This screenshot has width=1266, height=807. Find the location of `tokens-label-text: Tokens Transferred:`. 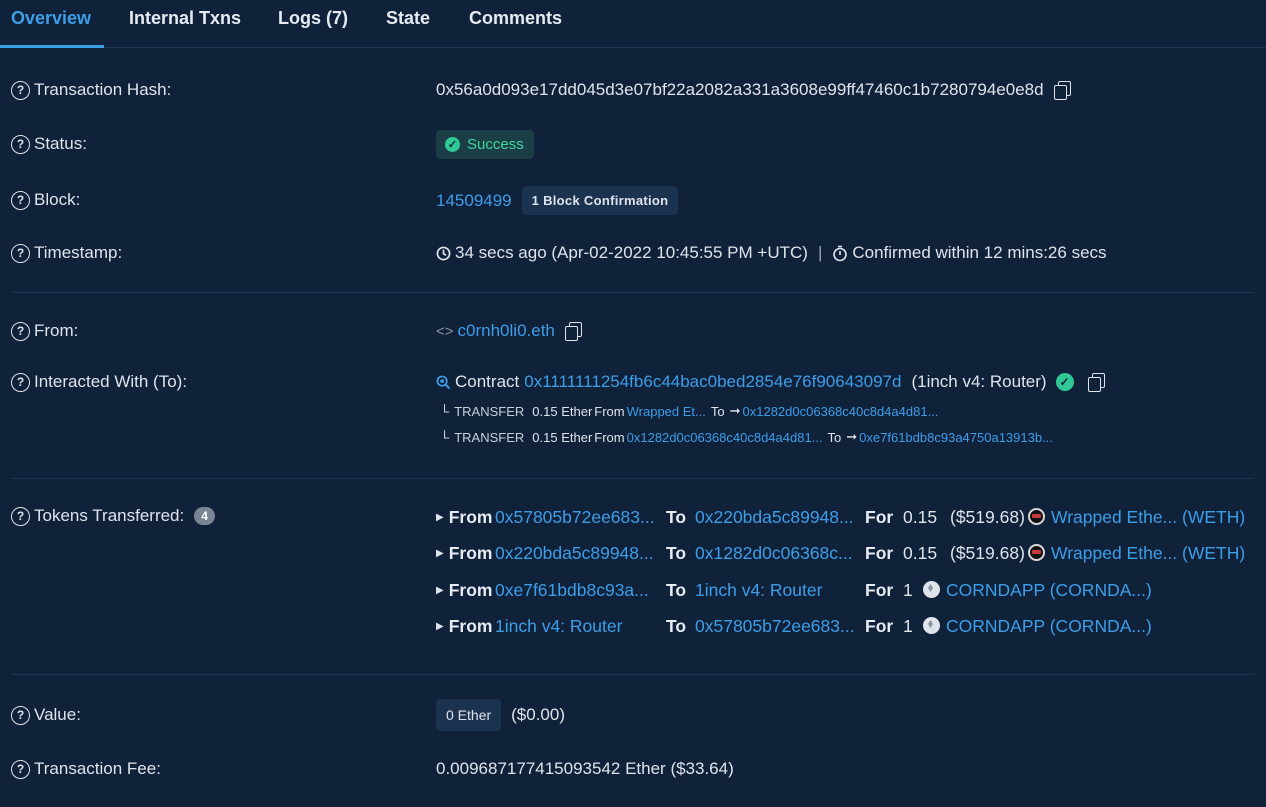

tokens-label-text: Tokens Transferred: is located at coordinates (109, 515).